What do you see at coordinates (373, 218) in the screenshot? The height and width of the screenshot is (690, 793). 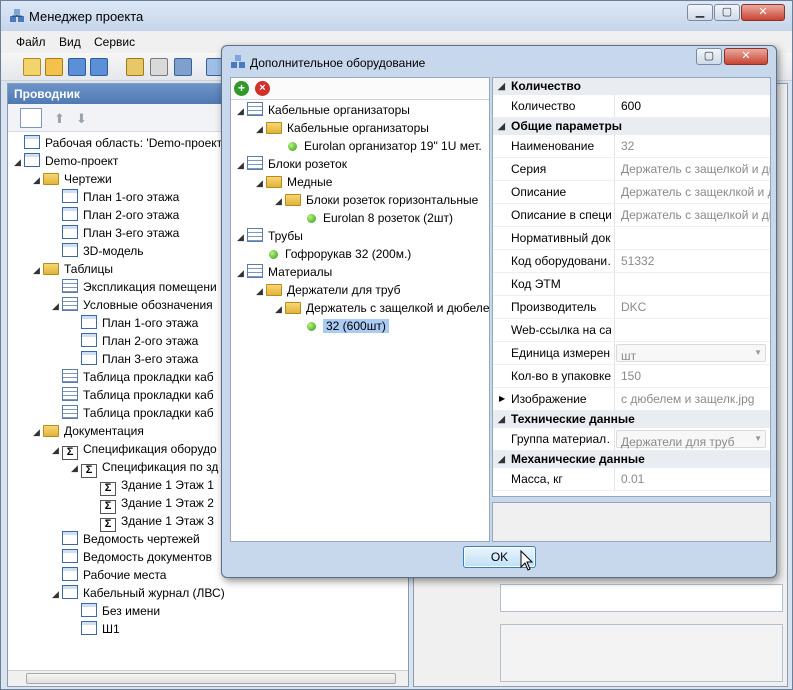 I see `tree-node: Eurolan 8 розеток (2шт)` at bounding box center [373, 218].